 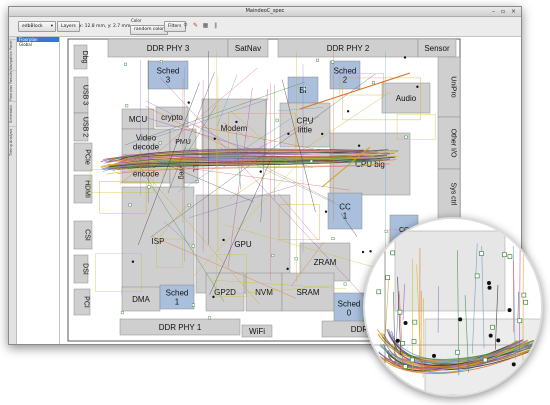 I want to click on color-select: random color, so click(x=149, y=30).